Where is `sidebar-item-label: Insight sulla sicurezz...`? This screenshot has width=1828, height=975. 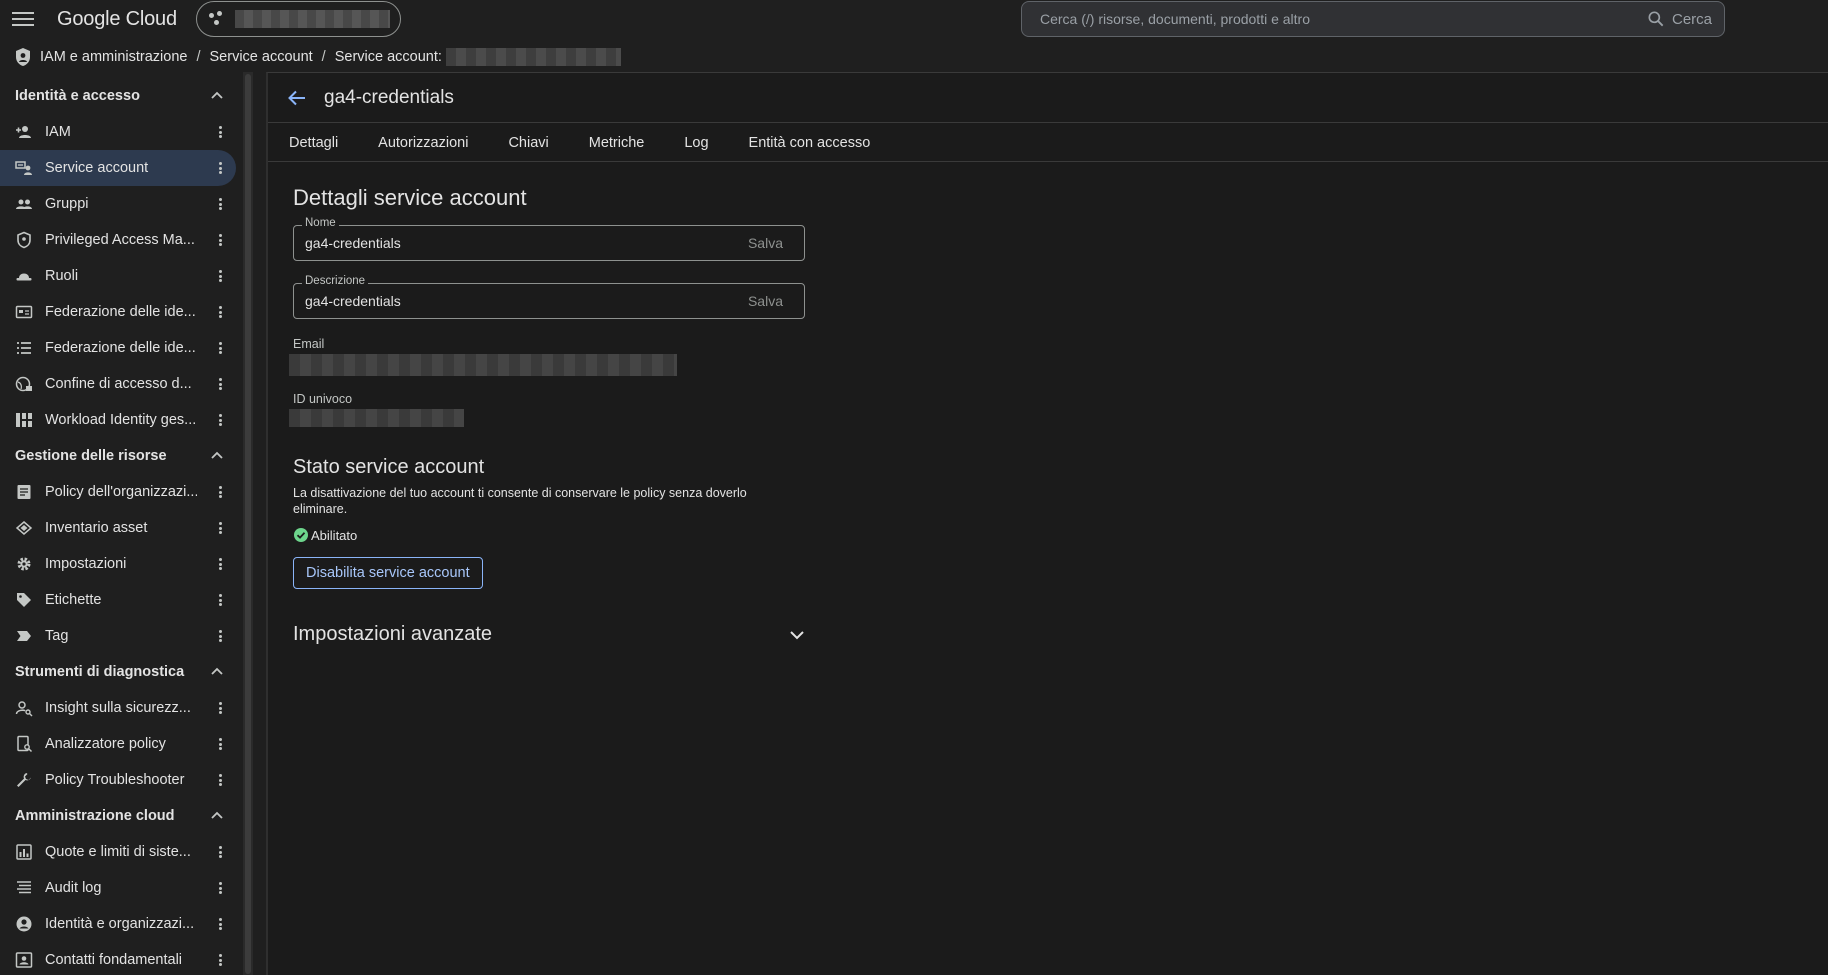 sidebar-item-label: Insight sulla sicurezz... is located at coordinates (118, 708).